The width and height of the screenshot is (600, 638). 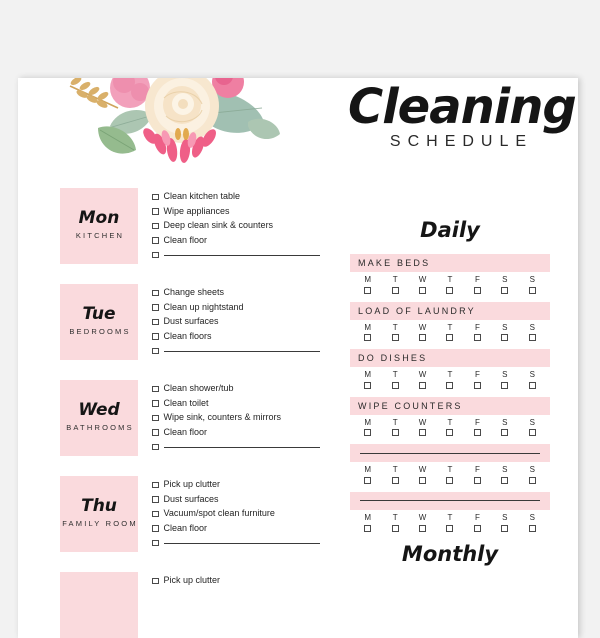 What do you see at coordinates (236, 211) in the screenshot?
I see `task-item: Wipe appliances` at bounding box center [236, 211].